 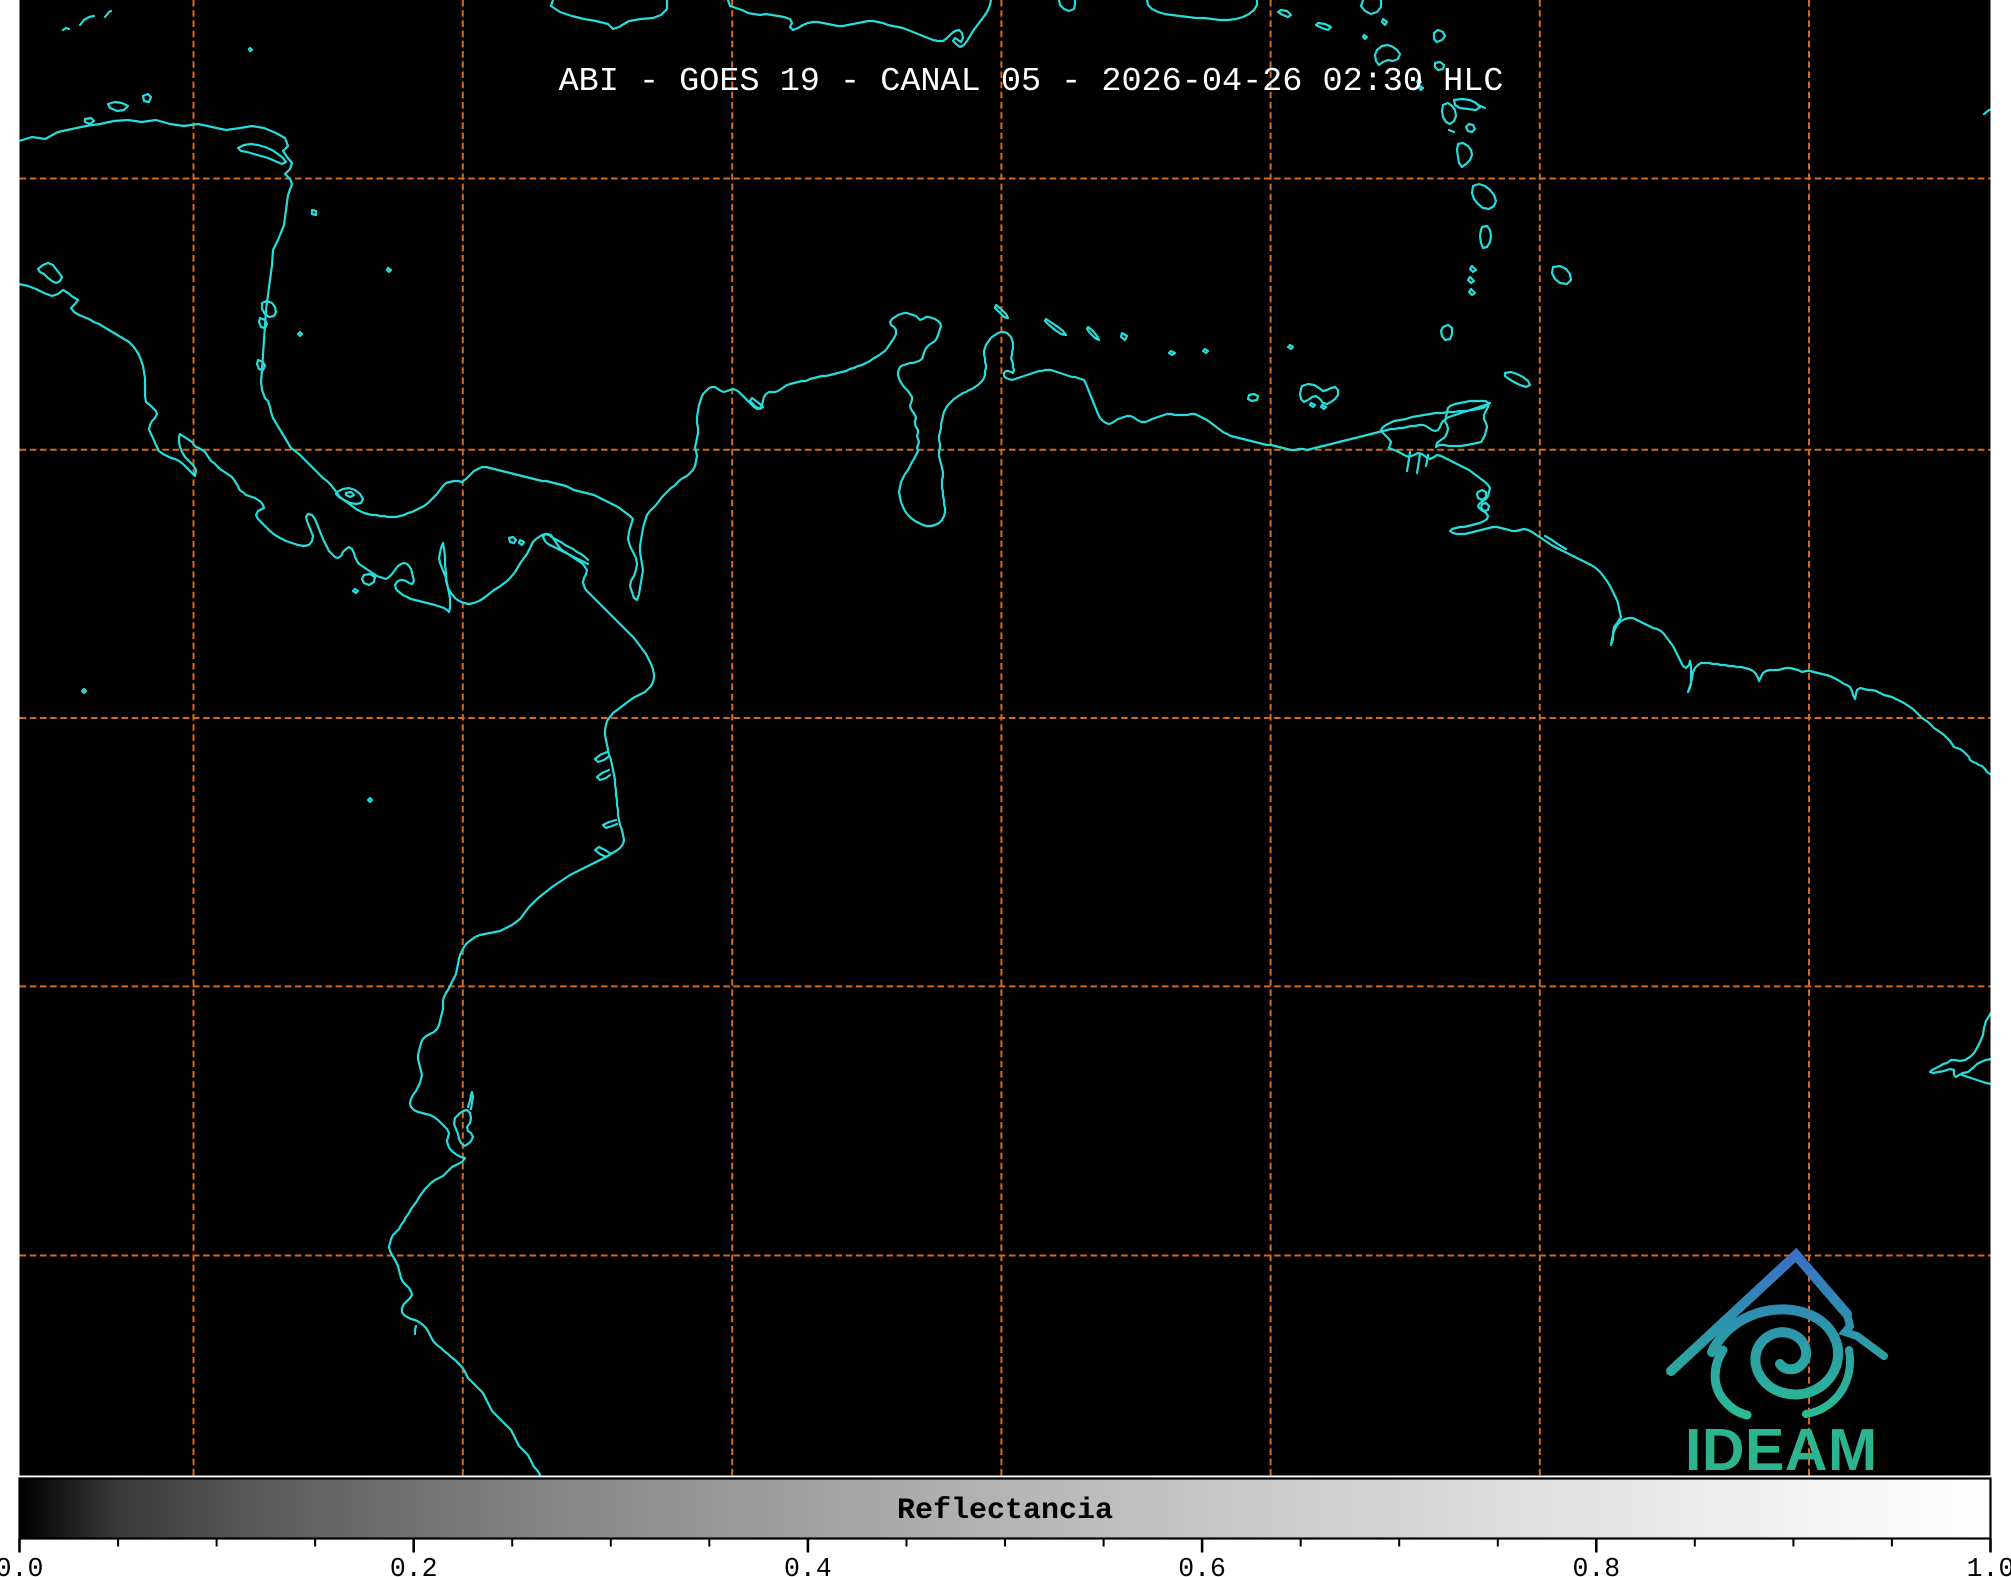 I want to click on svg-text: 0.0, so click(x=21, y=1565).